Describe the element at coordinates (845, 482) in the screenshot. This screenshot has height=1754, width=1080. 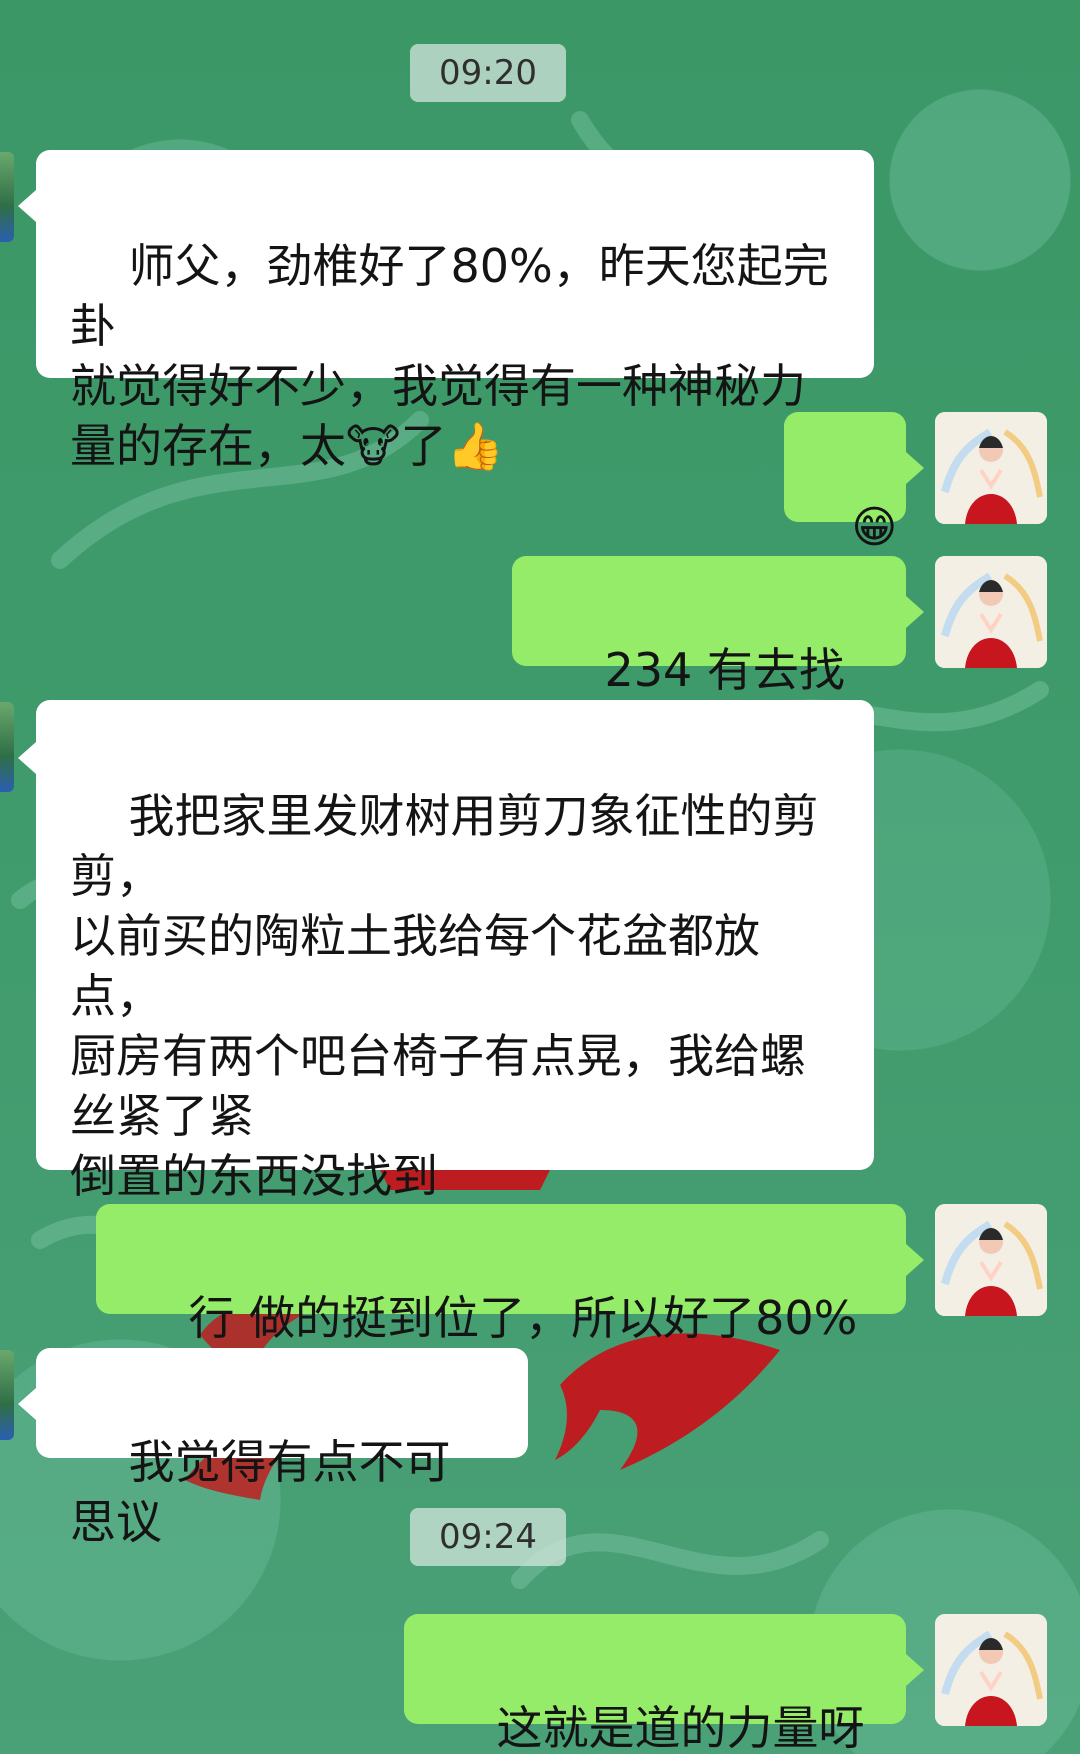
I see `message-bubble: 😁` at that location.